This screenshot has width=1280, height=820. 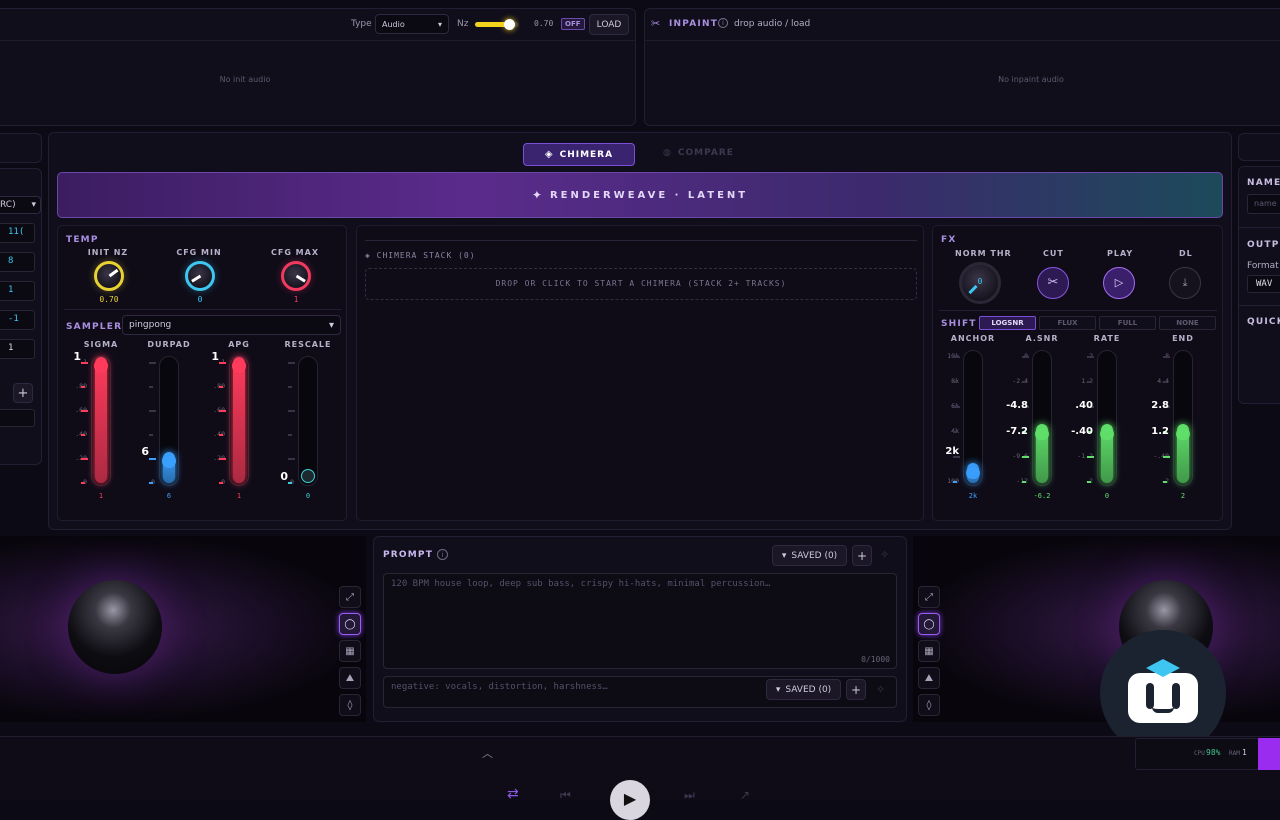 I want to click on init-type-select: Audio ▾, so click(x=412, y=24).